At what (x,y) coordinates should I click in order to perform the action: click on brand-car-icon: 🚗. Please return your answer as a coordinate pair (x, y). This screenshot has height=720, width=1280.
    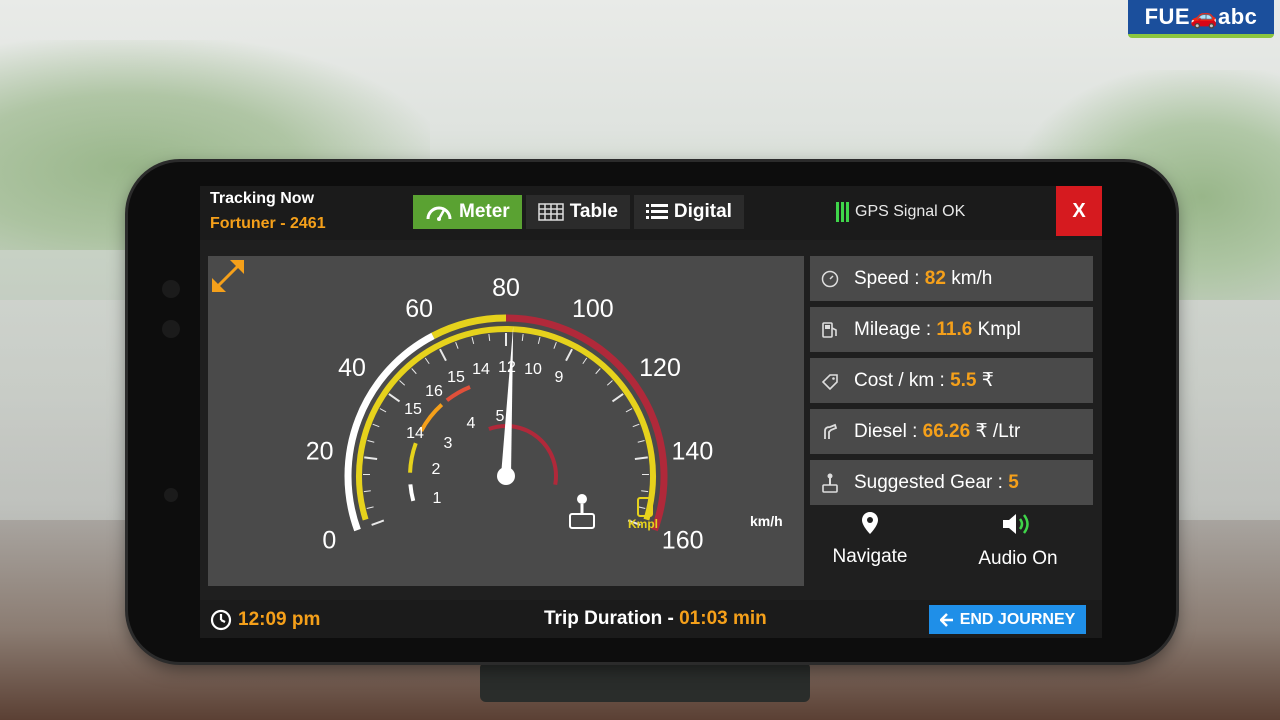
    Looking at the image, I should click on (1204, 16).